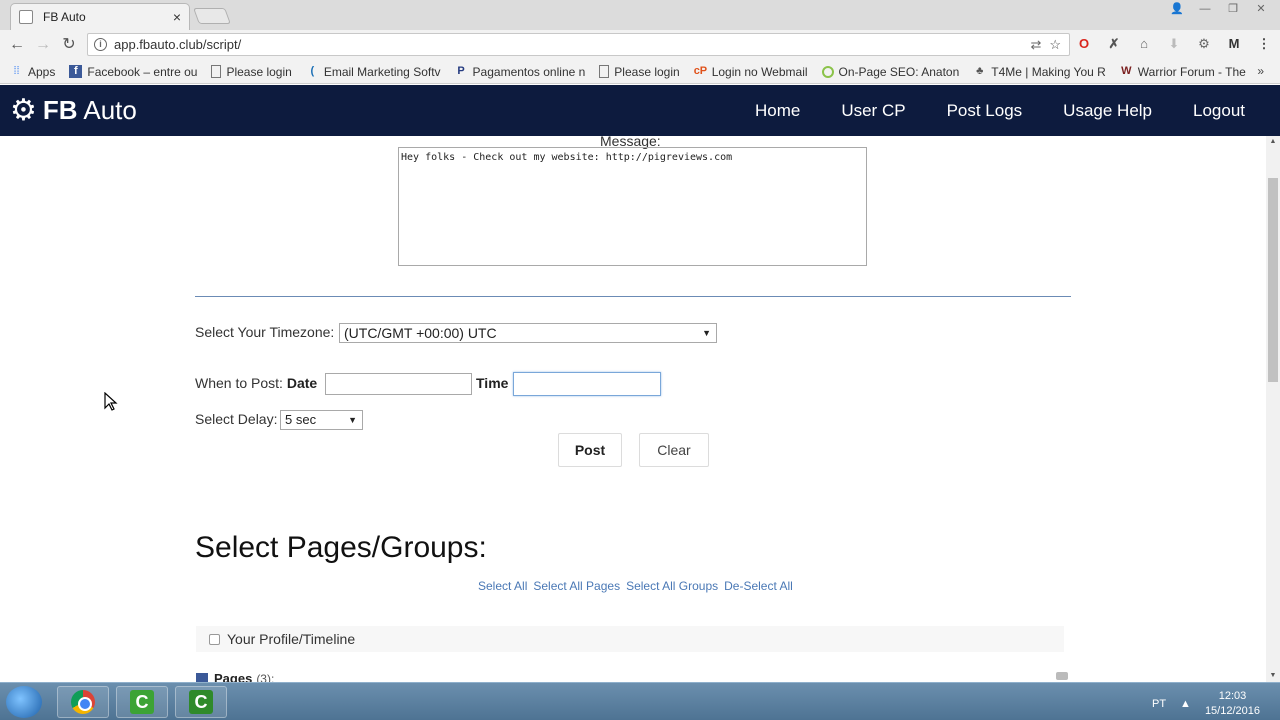 This screenshot has height=720, width=1280. I want to click on tab-close-icon: ×, so click(177, 17).